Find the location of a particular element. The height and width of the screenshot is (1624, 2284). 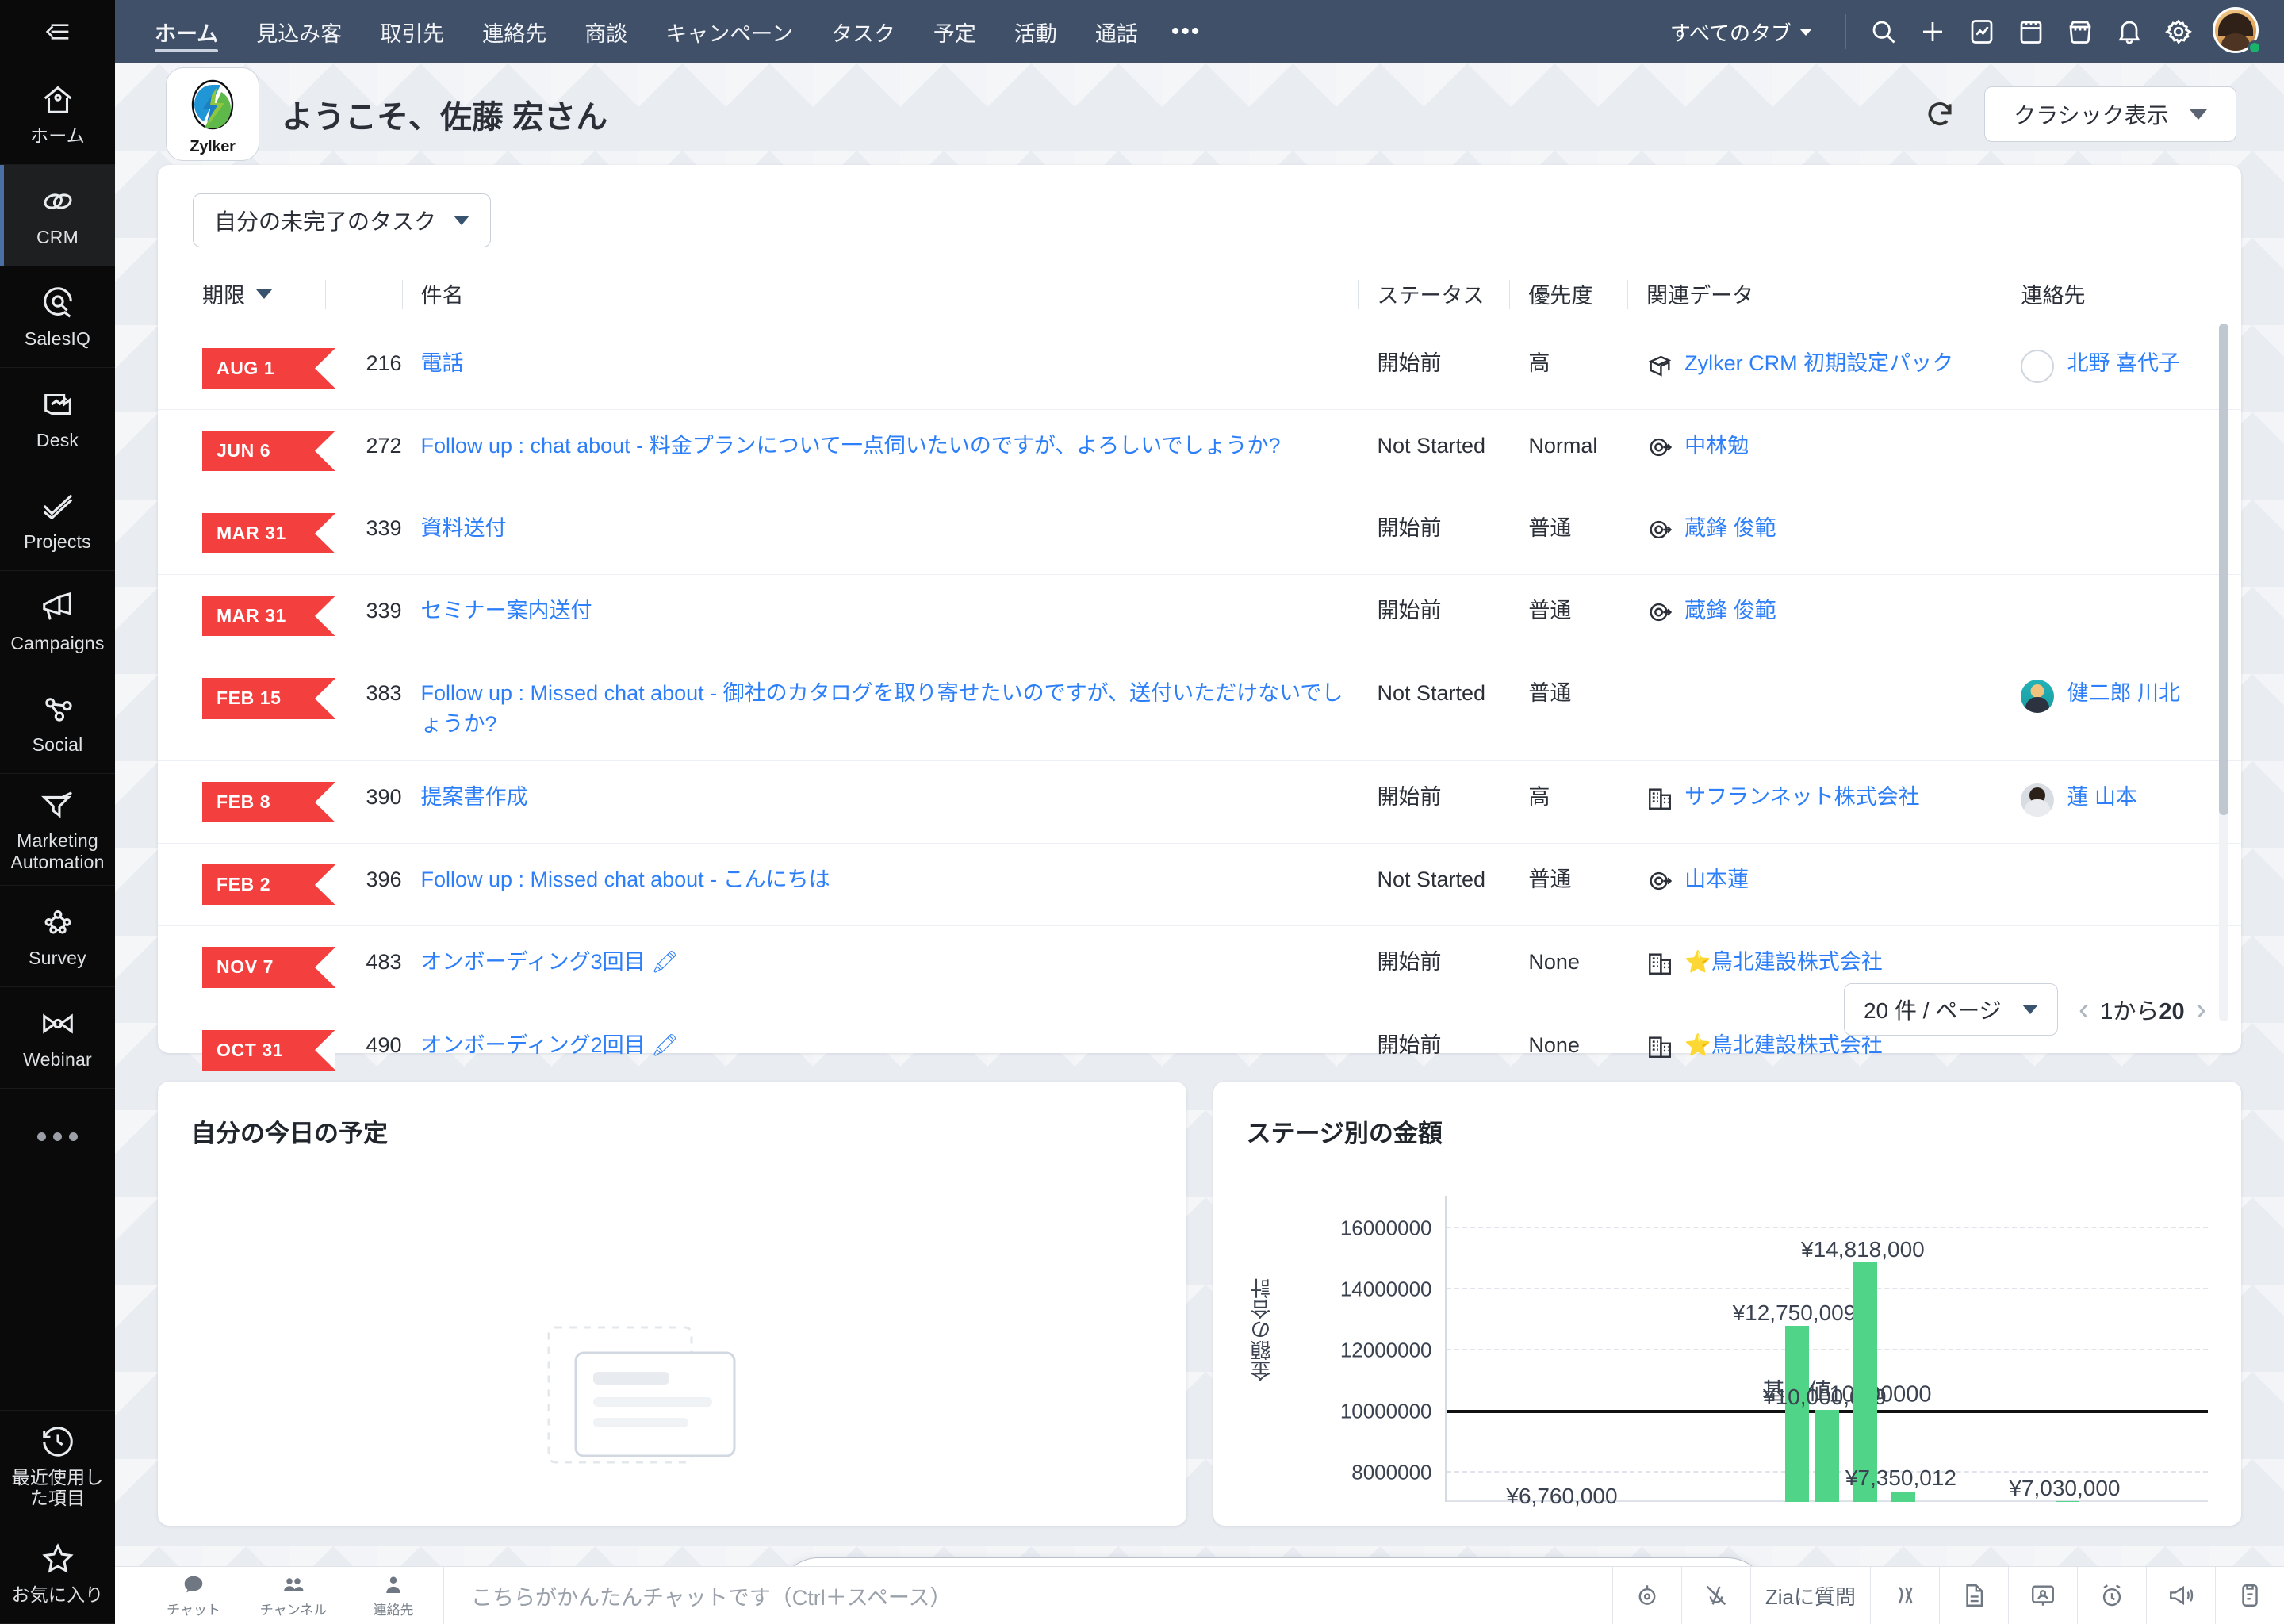

task-subject-link: 電話 is located at coordinates (442, 363).